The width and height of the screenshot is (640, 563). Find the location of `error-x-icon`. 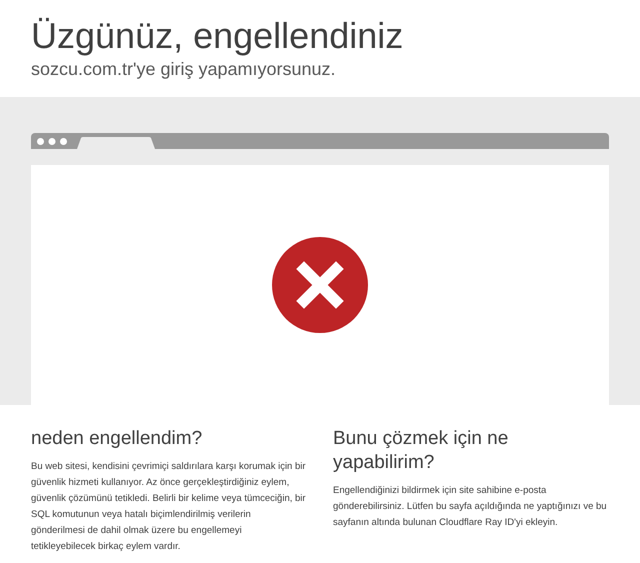

error-x-icon is located at coordinates (320, 285).